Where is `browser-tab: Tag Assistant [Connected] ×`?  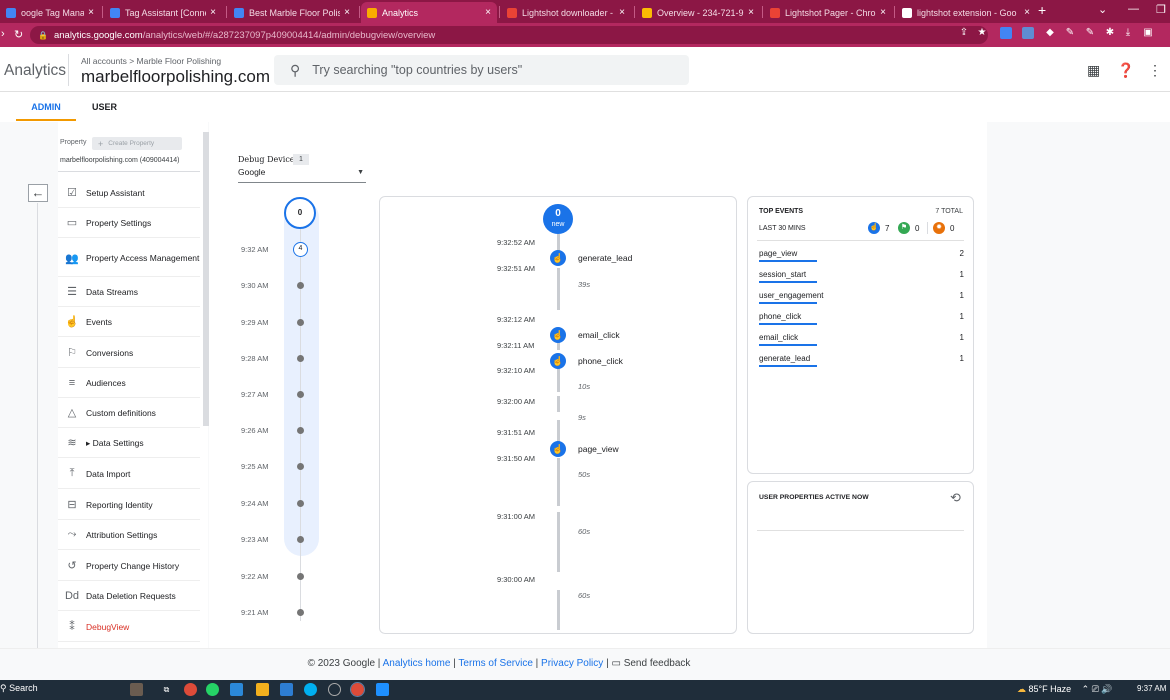 browser-tab: Tag Assistant [Connected] × is located at coordinates (163, 12).